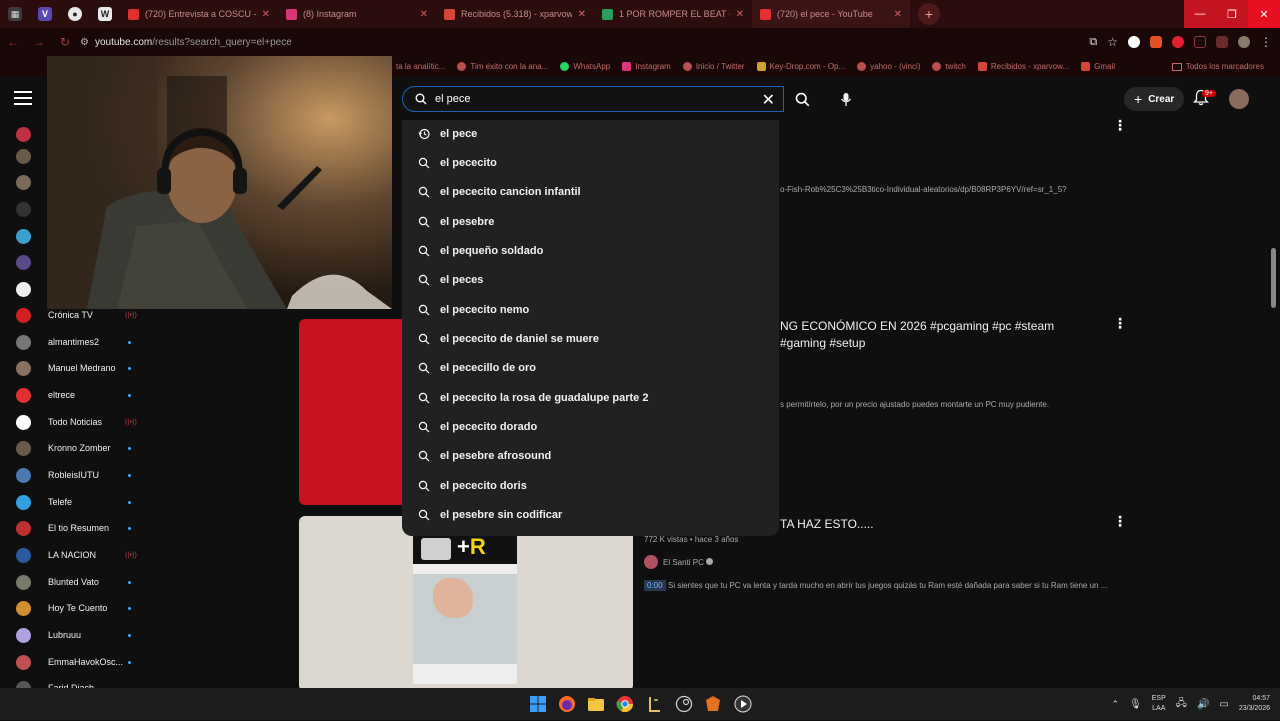 This screenshot has width=1280, height=721. Describe the element at coordinates (846, 99) in the screenshot. I see `voice-search-button` at that location.